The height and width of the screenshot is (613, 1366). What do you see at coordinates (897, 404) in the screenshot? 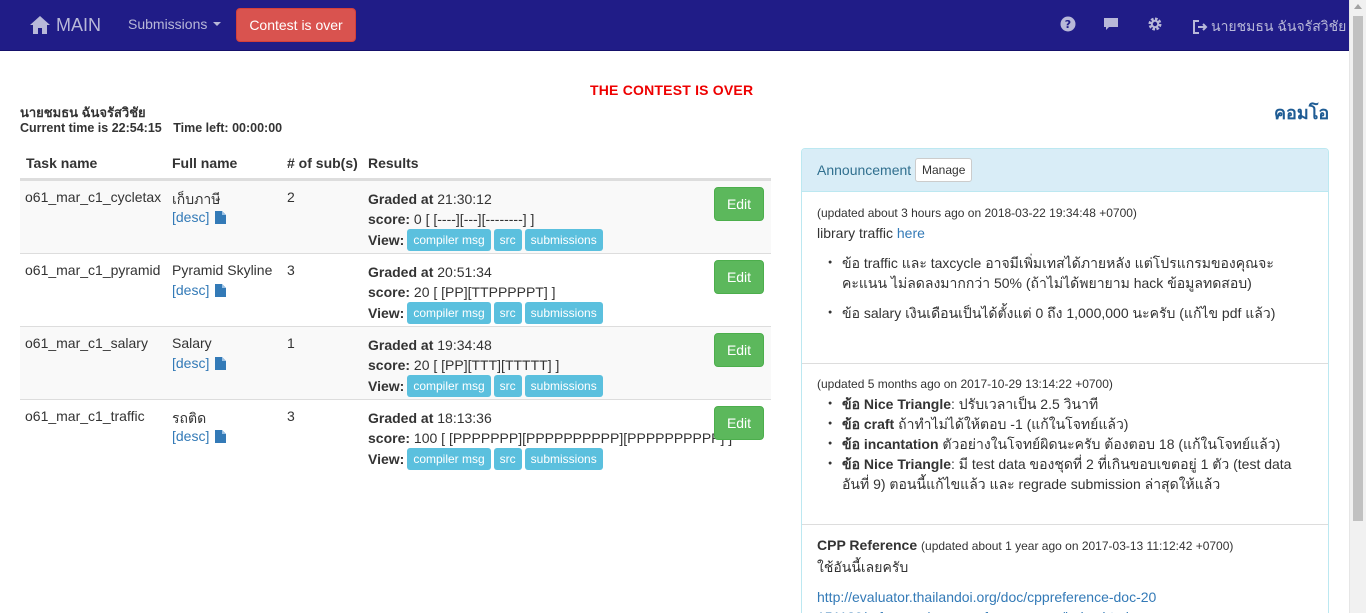
I see `bullet-prefix: ข้อ Nice Triangle` at bounding box center [897, 404].